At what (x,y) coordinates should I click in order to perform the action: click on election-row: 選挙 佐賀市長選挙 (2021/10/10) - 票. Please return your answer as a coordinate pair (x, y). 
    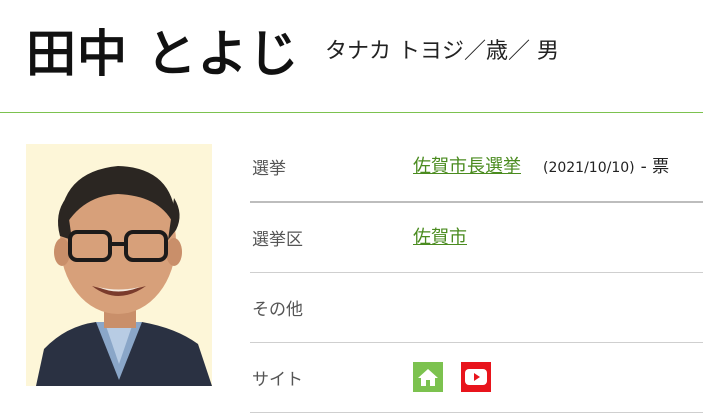
    Looking at the image, I should click on (476, 167).